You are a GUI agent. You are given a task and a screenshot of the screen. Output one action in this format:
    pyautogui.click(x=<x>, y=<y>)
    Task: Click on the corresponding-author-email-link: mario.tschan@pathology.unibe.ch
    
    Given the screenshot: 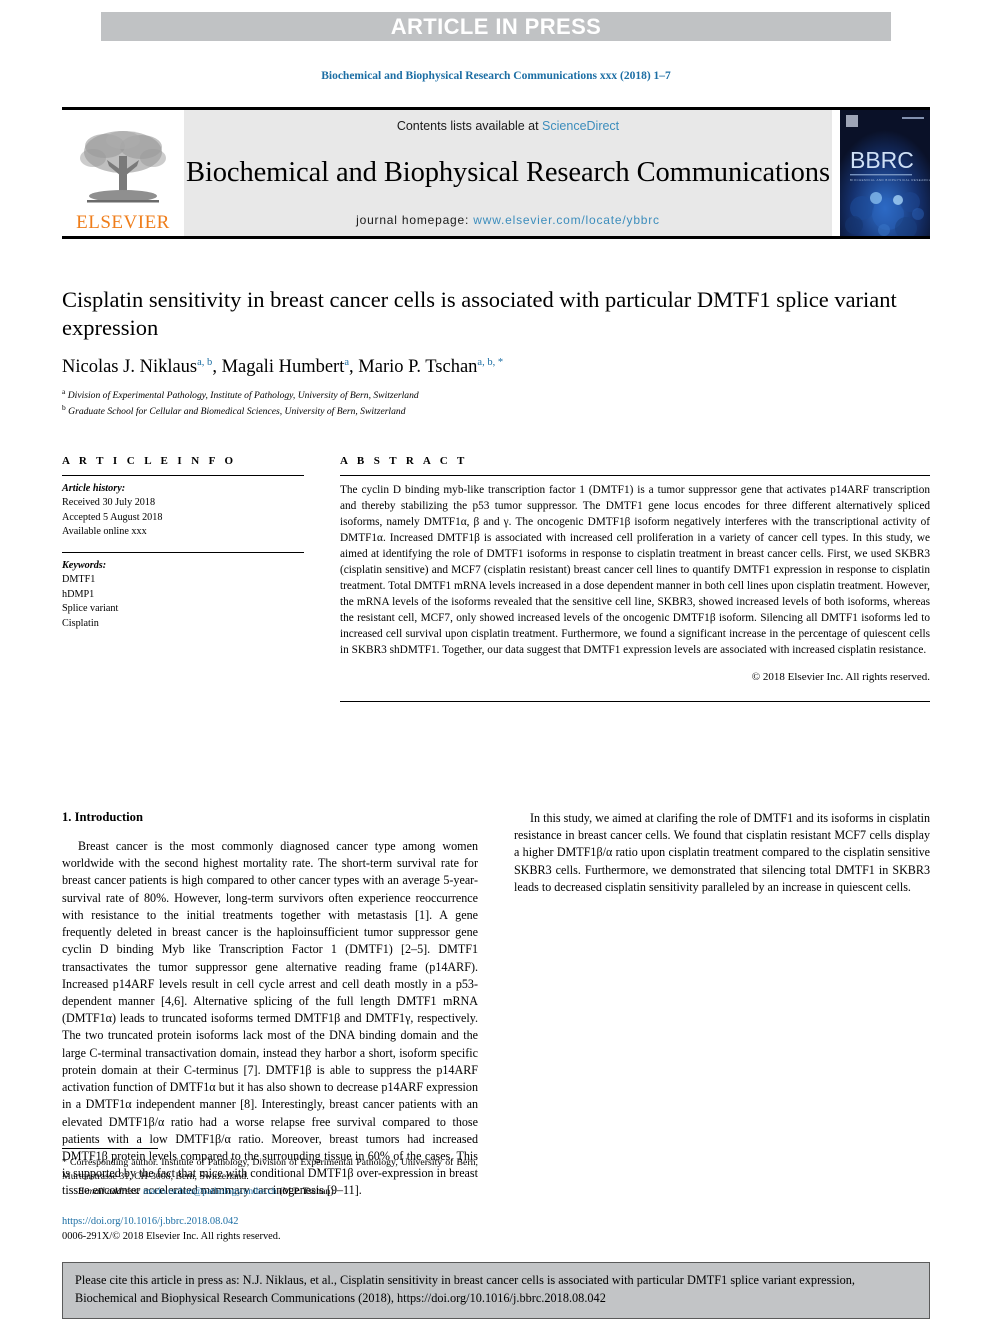 What is the action you would take?
    pyautogui.click(x=210, y=1191)
    